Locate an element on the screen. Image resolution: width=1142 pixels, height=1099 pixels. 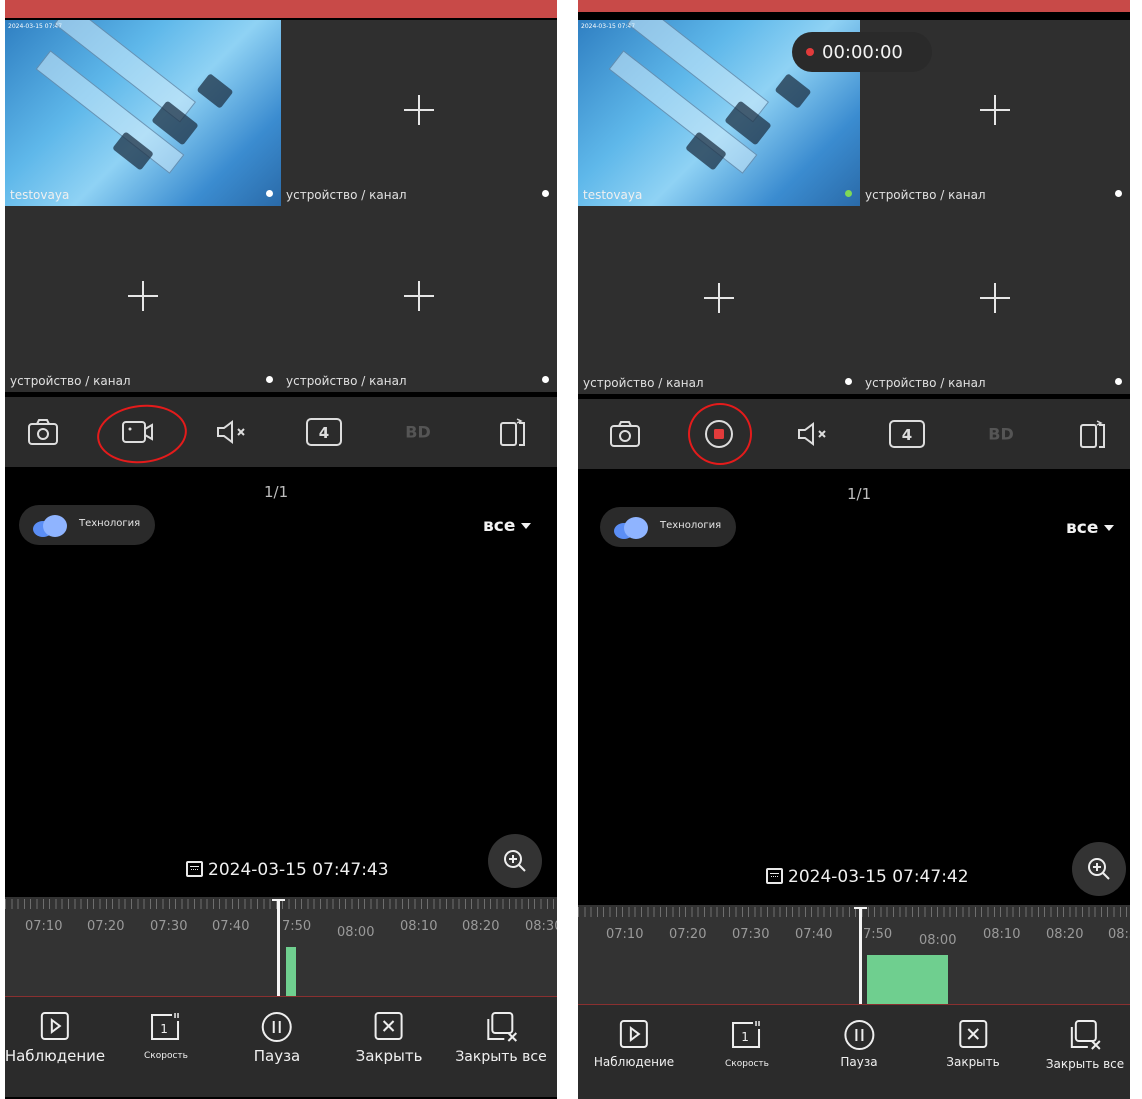
button-label: Закрыть все is located at coordinates (1085, 1064).